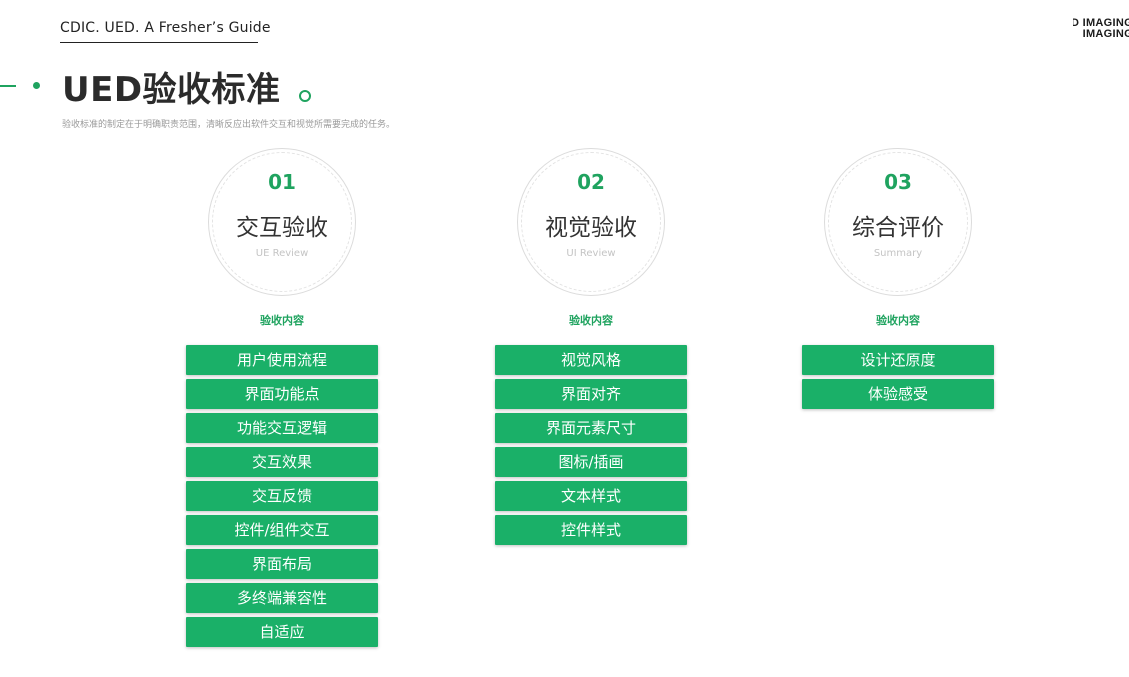 This screenshot has height=677, width=1129. I want to click on review-number: 02, so click(591, 182).